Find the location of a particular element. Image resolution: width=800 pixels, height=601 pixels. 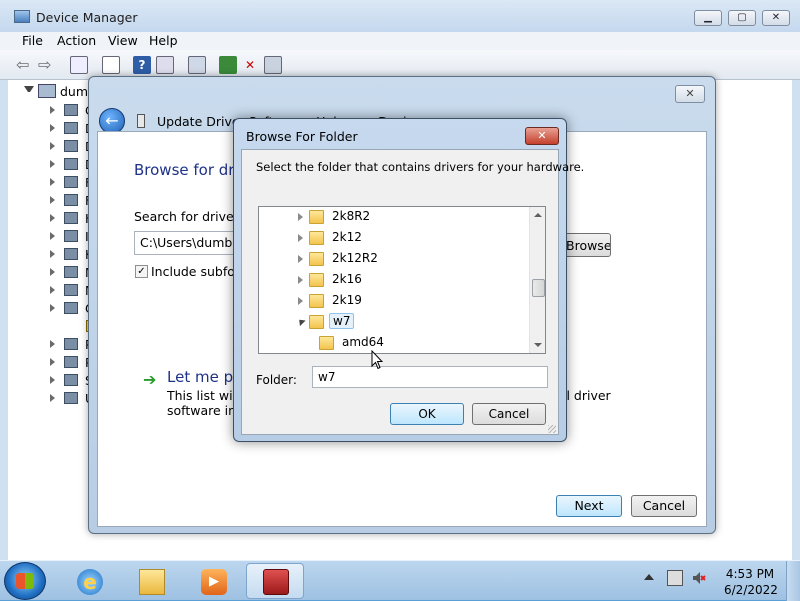

taskbar-device-manager is located at coordinates (275, 581).